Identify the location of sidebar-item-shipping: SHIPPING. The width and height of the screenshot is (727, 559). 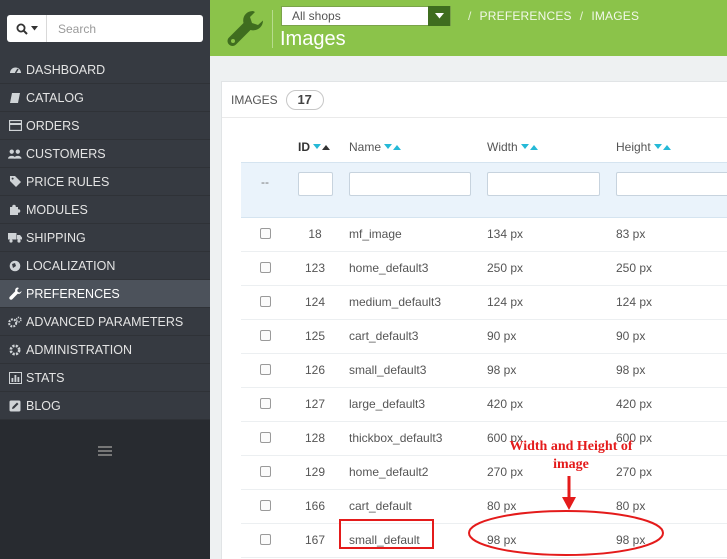
(105, 238).